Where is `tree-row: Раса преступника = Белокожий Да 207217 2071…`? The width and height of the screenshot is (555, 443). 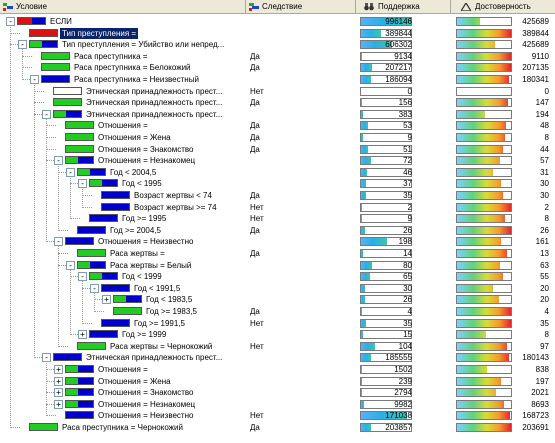 tree-row: Раса преступника = Белокожий Да 207217 2071… is located at coordinates (277, 67).